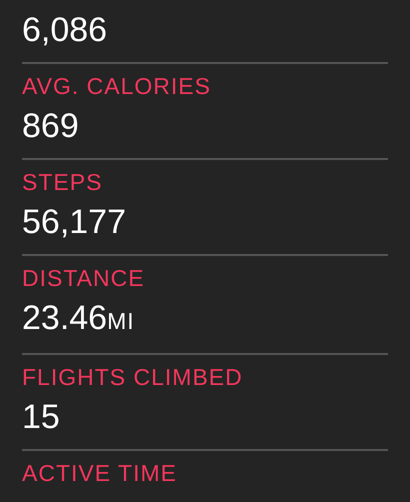 This screenshot has height=502, width=410. What do you see at coordinates (65, 318) in the screenshot?
I see `stat-value: 23.46` at bounding box center [65, 318].